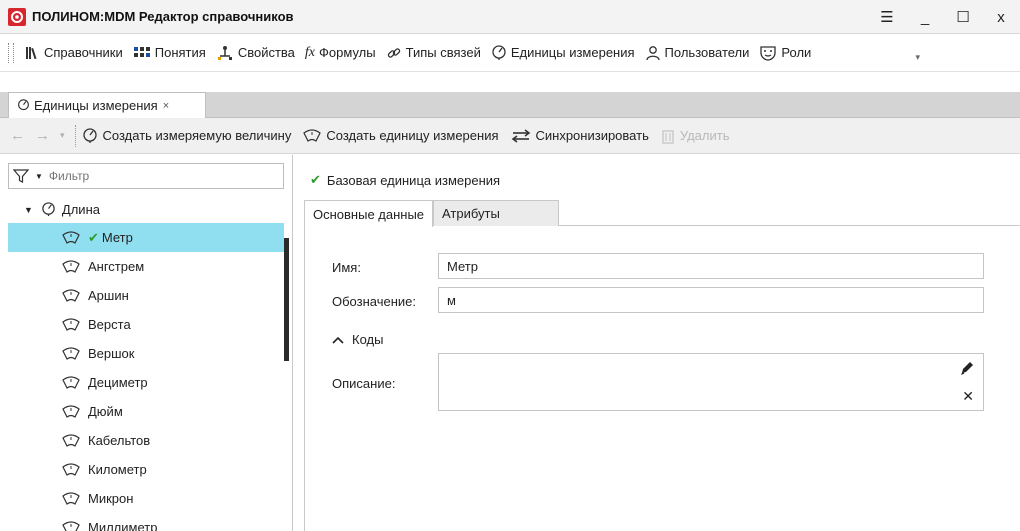 The height and width of the screenshot is (531, 1020). What do you see at coordinates (768, 53) in the screenshot?
I see `masks-icon` at bounding box center [768, 53].